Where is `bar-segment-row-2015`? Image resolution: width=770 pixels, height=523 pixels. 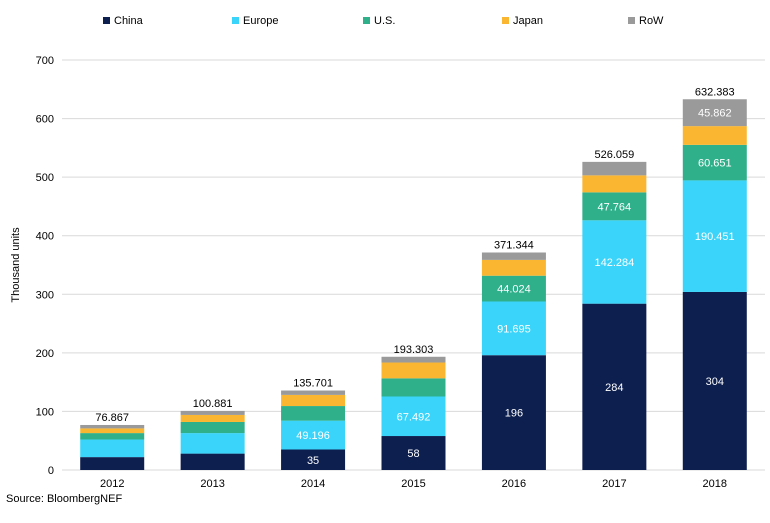
bar-segment-row-2015 is located at coordinates (413, 359).